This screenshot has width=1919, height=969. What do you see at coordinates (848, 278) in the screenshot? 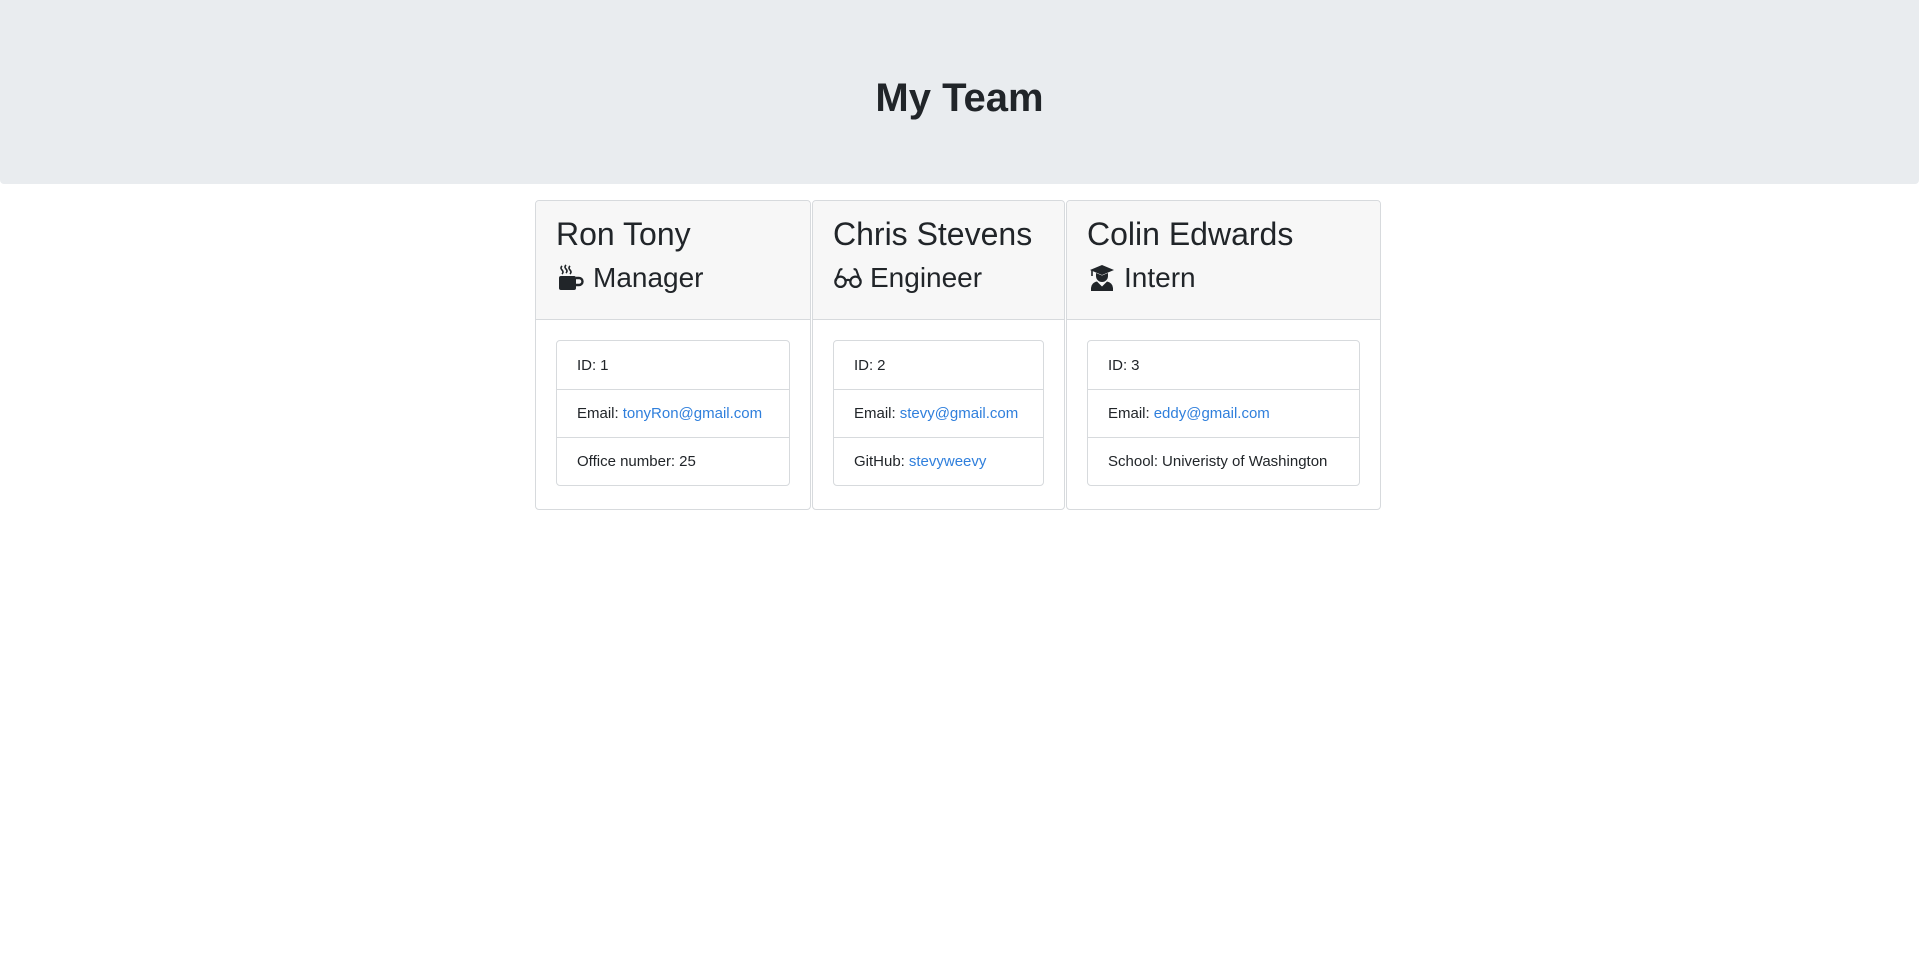
I see `glasses-icon` at bounding box center [848, 278].